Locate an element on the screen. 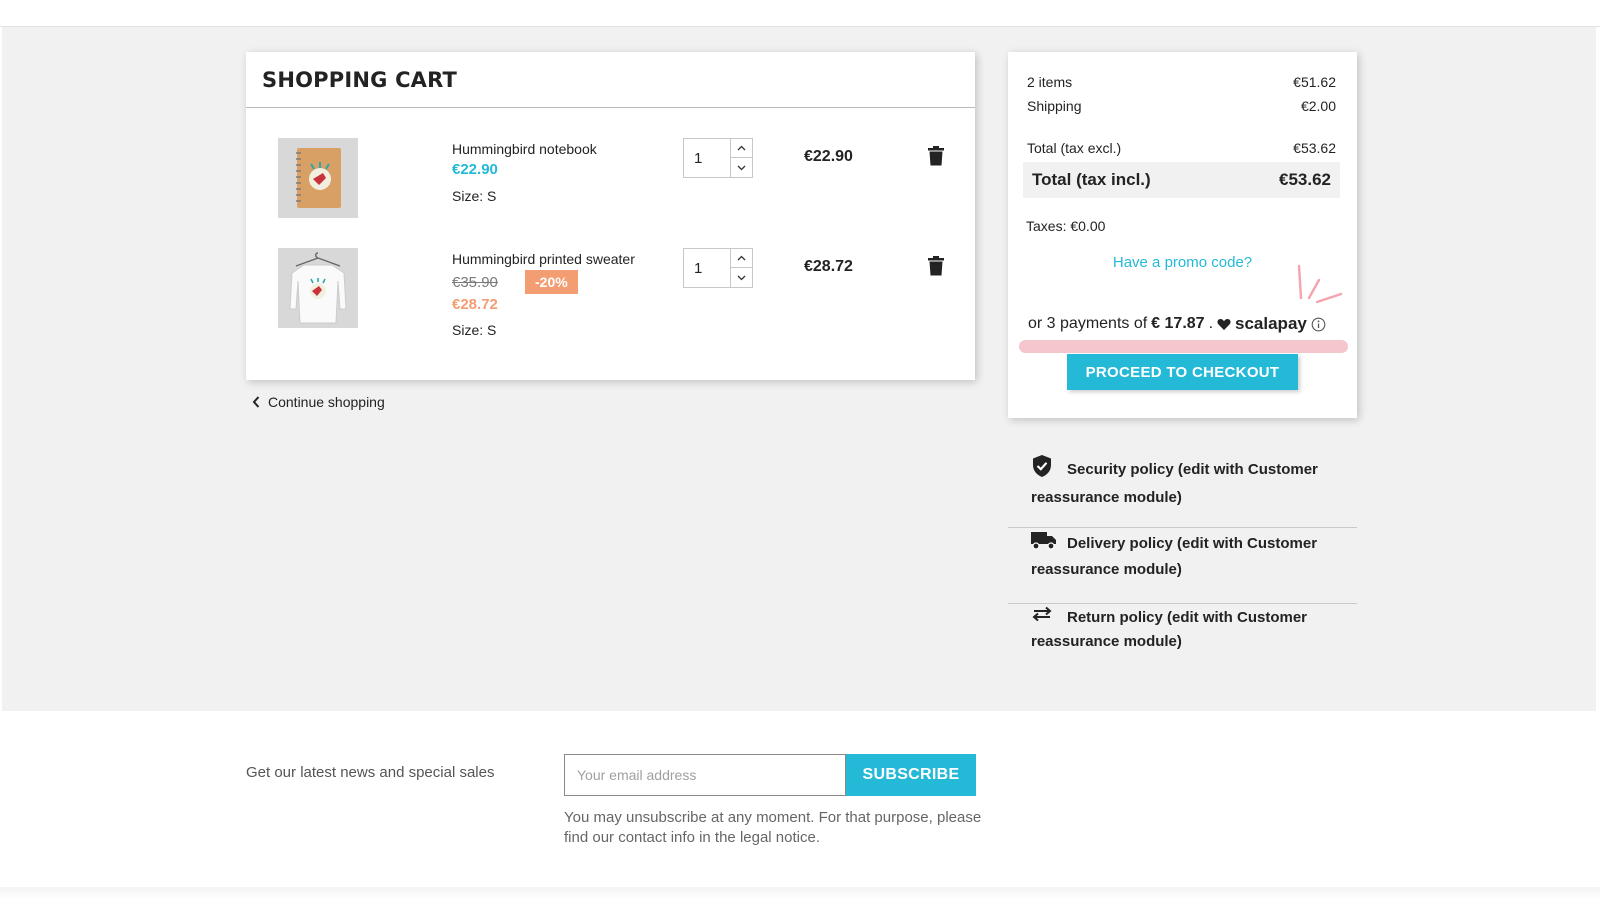  shipping-label: Shipping is located at coordinates (1054, 106).